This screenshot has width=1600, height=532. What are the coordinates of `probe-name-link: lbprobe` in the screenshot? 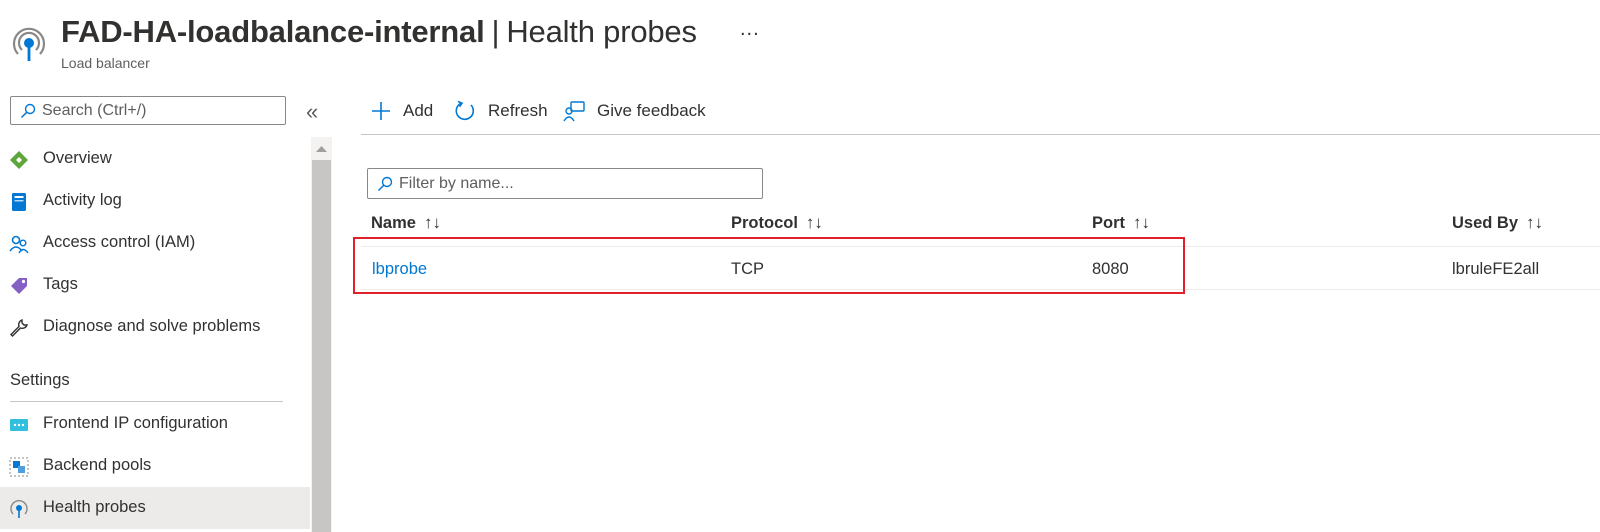 It's located at (399, 269).